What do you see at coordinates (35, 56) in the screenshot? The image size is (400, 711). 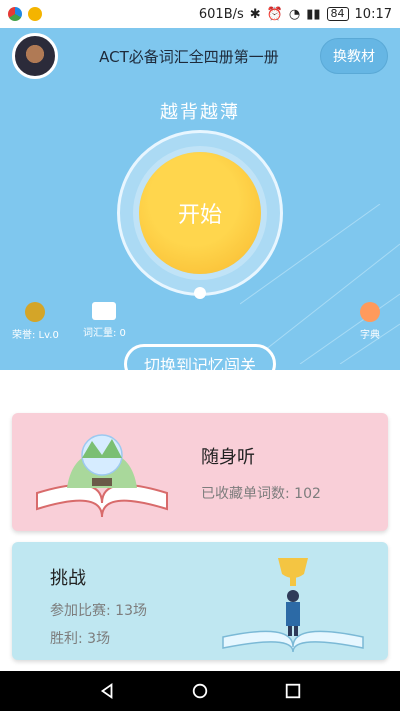 I see `avatar` at bounding box center [35, 56].